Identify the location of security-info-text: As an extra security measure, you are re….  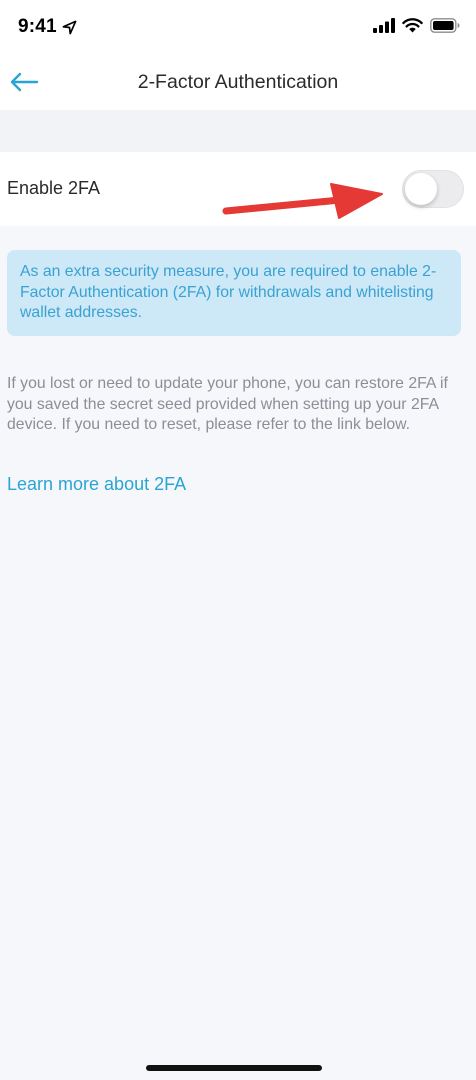
(228, 292).